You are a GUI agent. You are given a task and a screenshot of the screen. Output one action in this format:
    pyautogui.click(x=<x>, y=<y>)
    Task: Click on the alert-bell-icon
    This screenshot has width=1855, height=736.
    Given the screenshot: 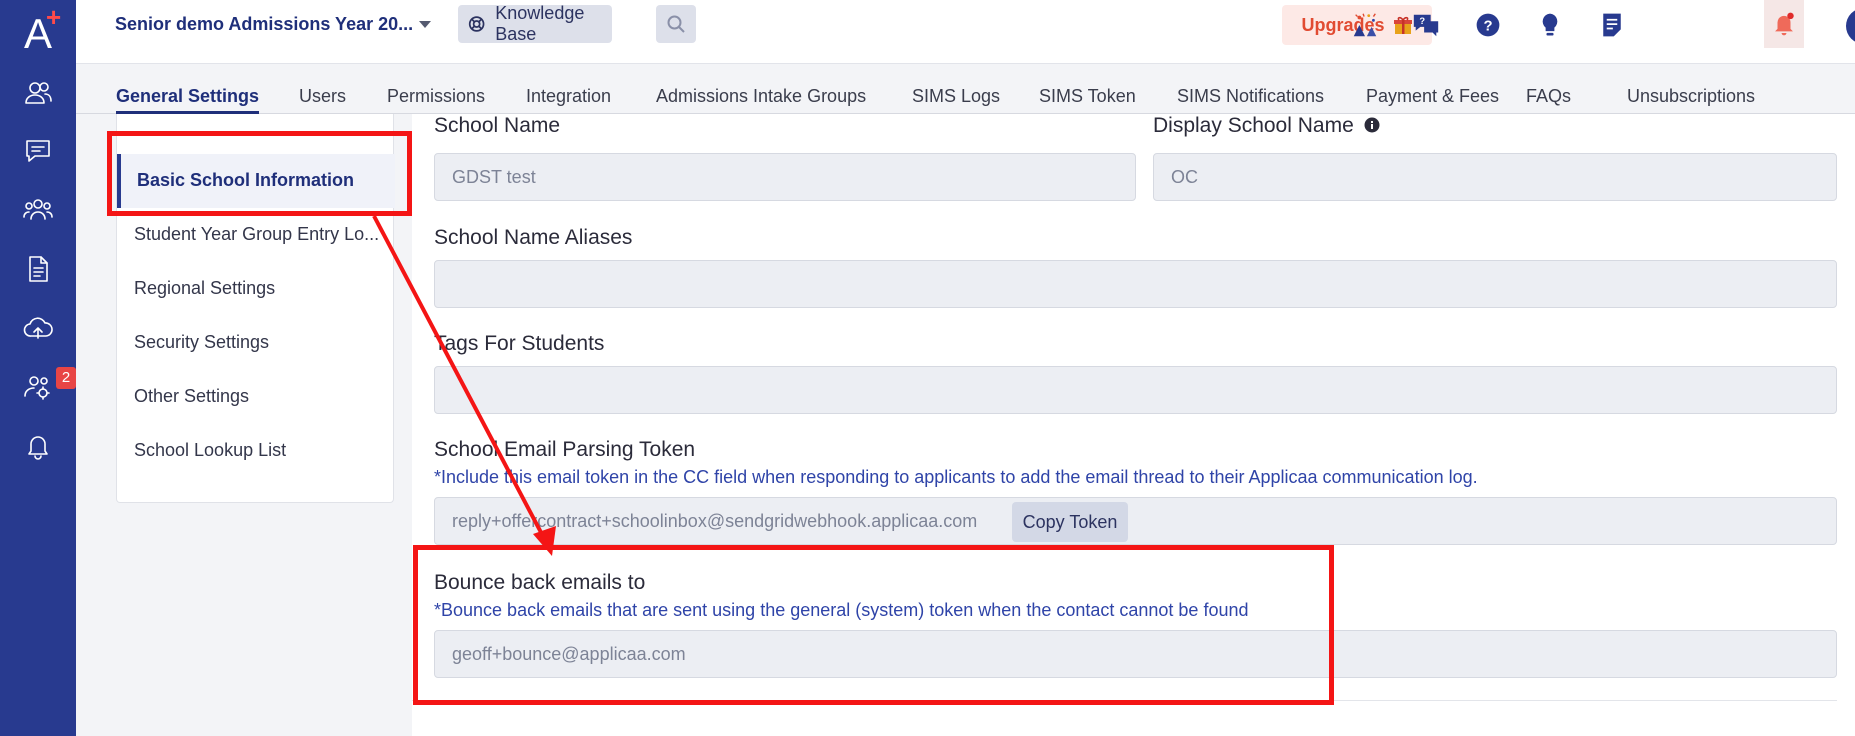 What is the action you would take?
    pyautogui.click(x=1784, y=24)
    